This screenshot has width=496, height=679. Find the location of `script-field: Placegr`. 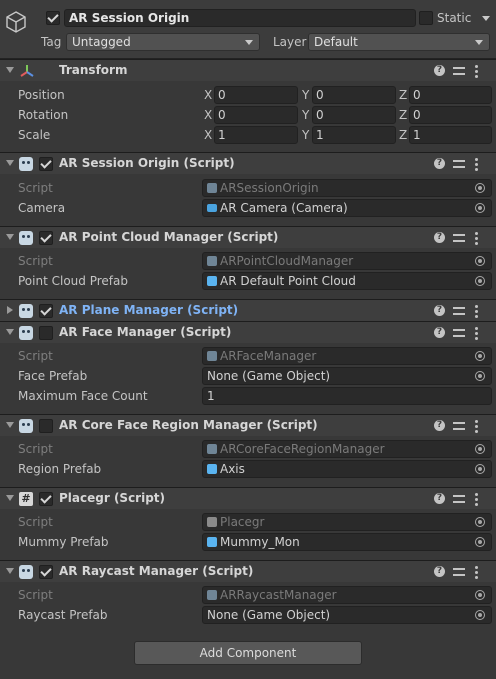

script-field: Placegr is located at coordinates (347, 522).